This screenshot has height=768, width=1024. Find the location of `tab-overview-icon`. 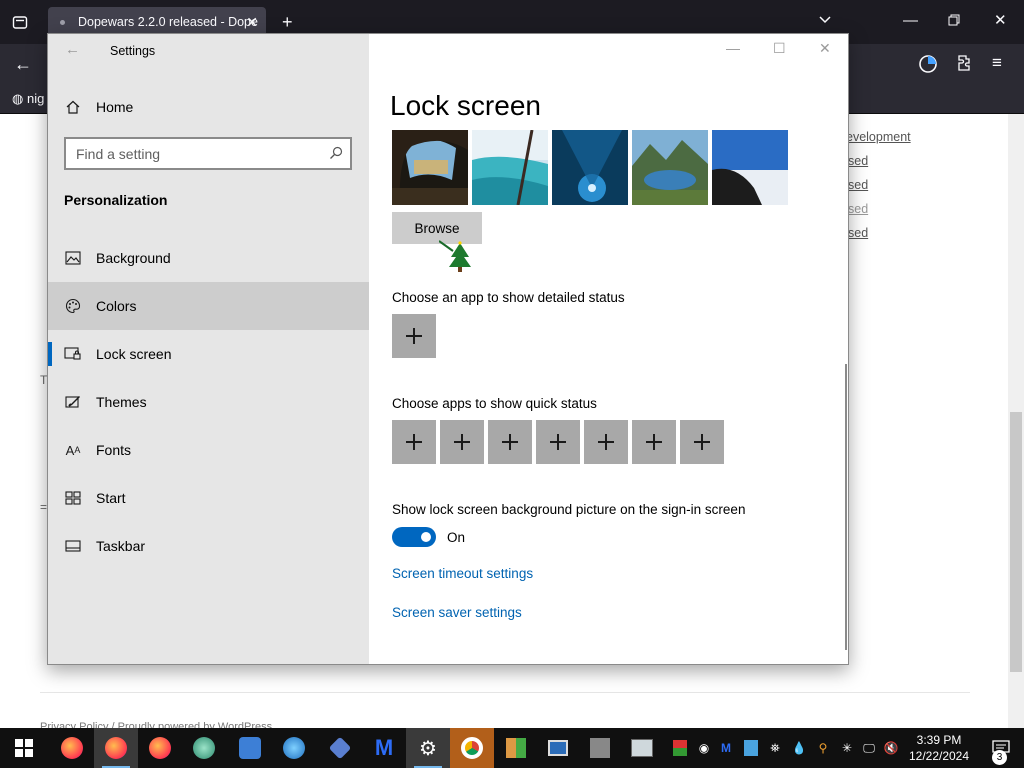

tab-overview-icon is located at coordinates (20, 23).